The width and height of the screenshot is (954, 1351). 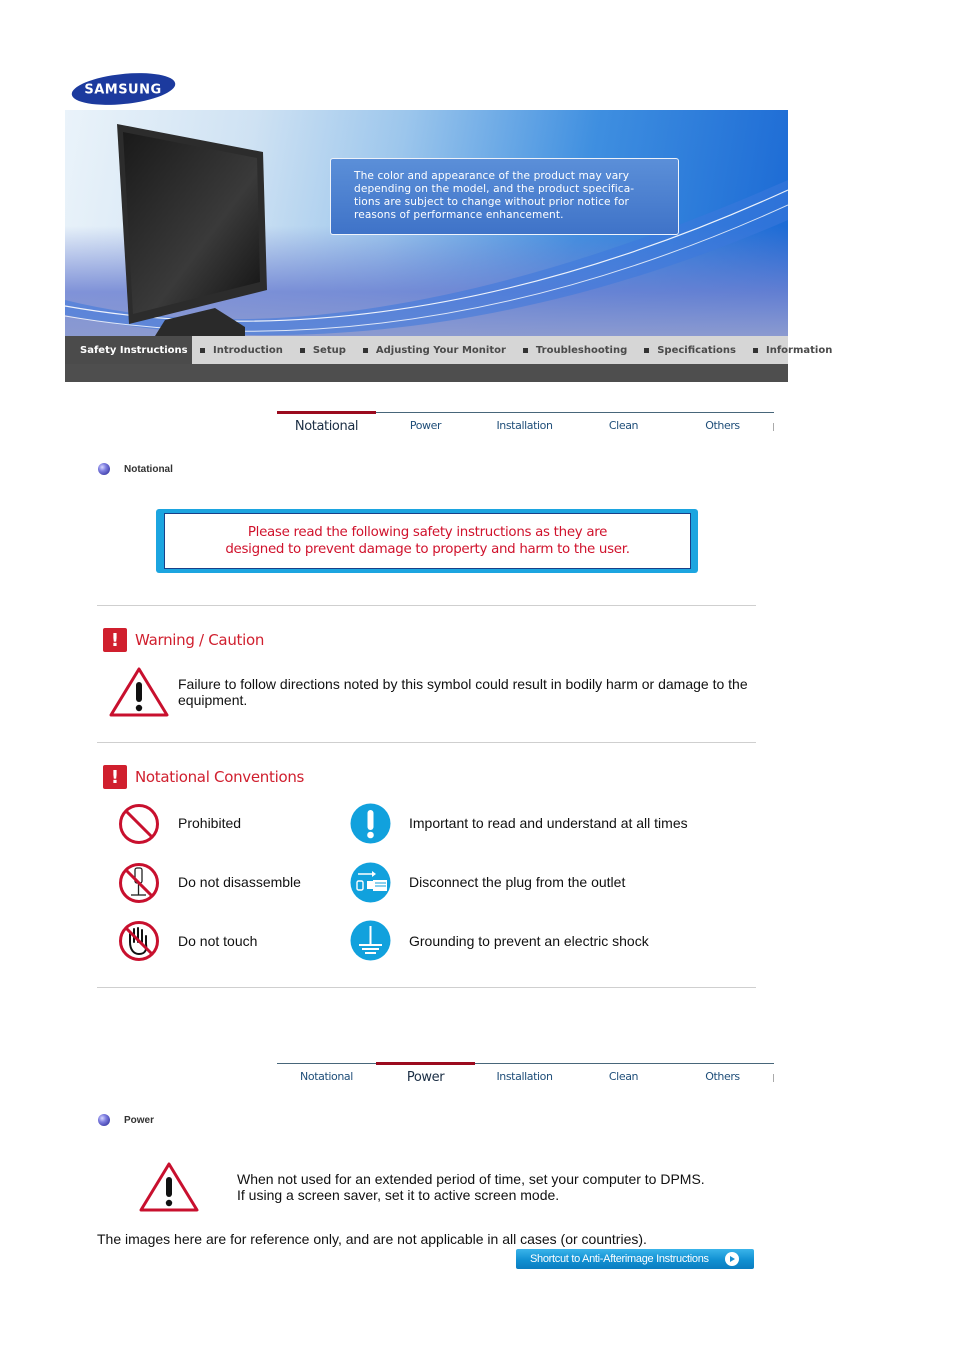 I want to click on logo-text: SAMSUNG, so click(x=122, y=90).